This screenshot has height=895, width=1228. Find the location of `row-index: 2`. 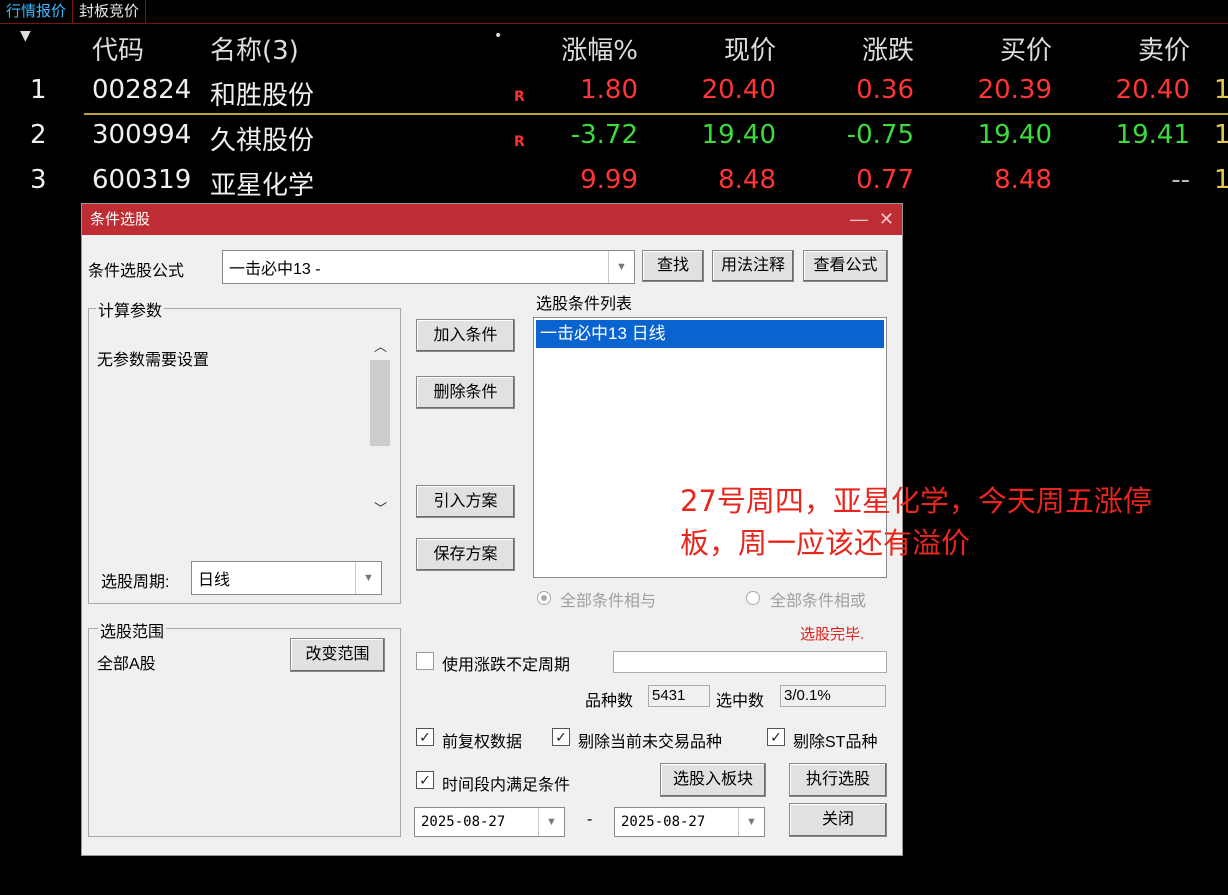

row-index: 2 is located at coordinates (38, 135).